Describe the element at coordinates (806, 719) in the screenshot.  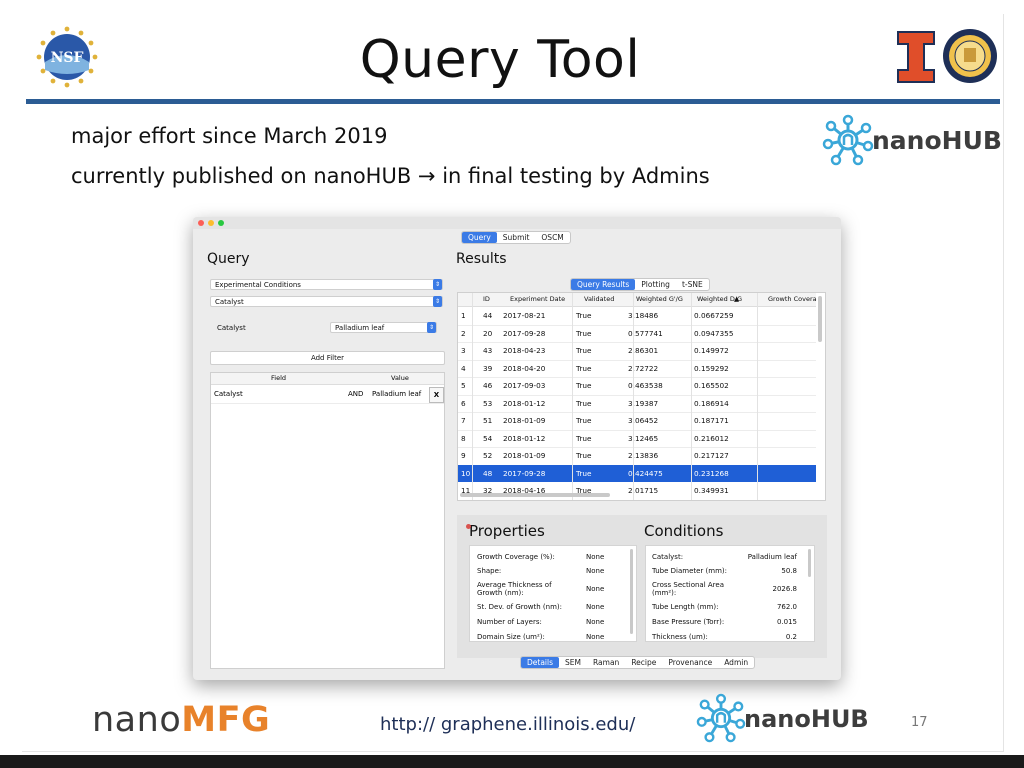
I see `nanohub-label-footer: nanoHUB` at that location.